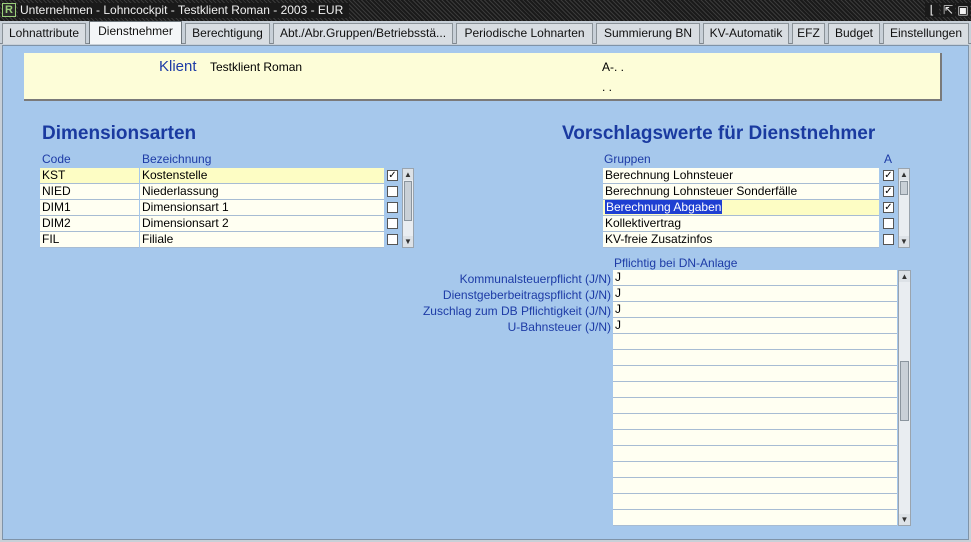 This screenshot has height=542, width=971. Describe the element at coordinates (89, 192) in the screenshot. I see `dim-code-cell: NIED` at that location.